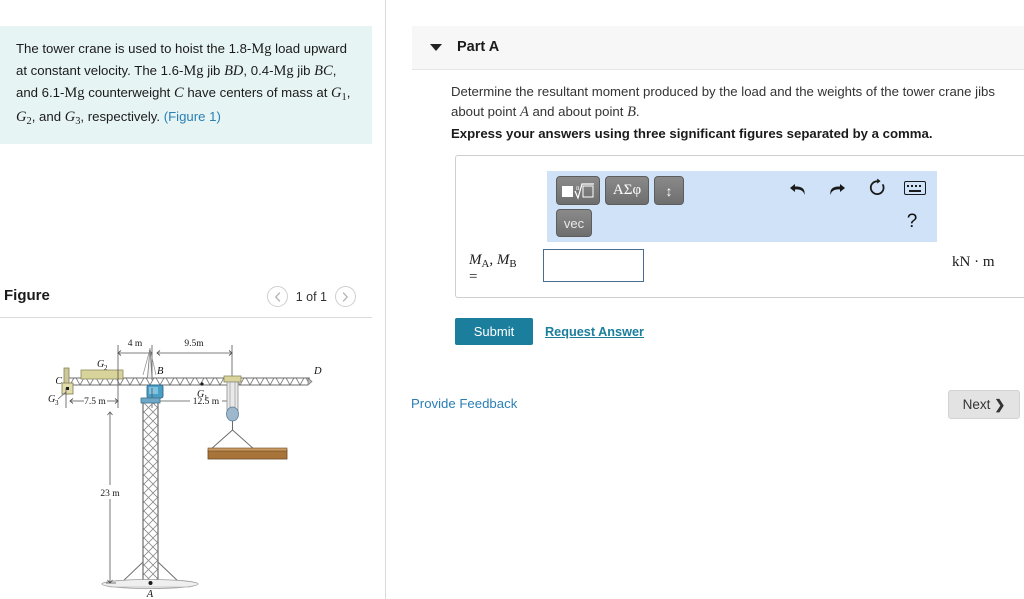 This screenshot has width=1024, height=599. What do you see at coordinates (309, 48) in the screenshot?
I see `problem-text-line1b: load upward` at bounding box center [309, 48].